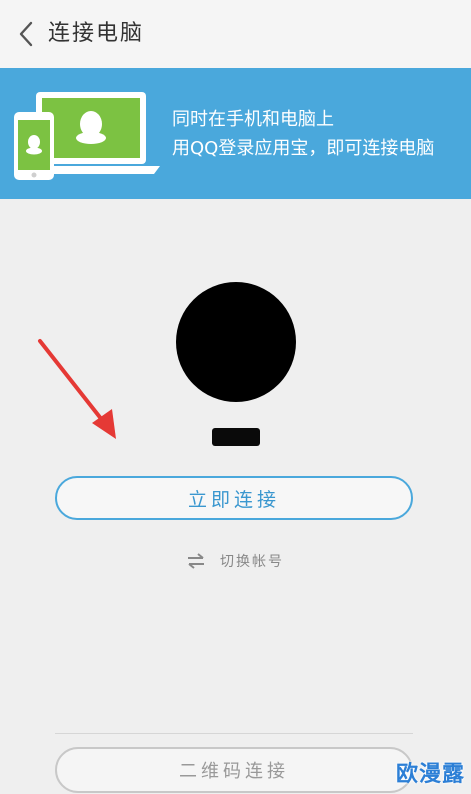  Describe the element at coordinates (196, 561) in the screenshot. I see `swap-arrows-icon` at that location.